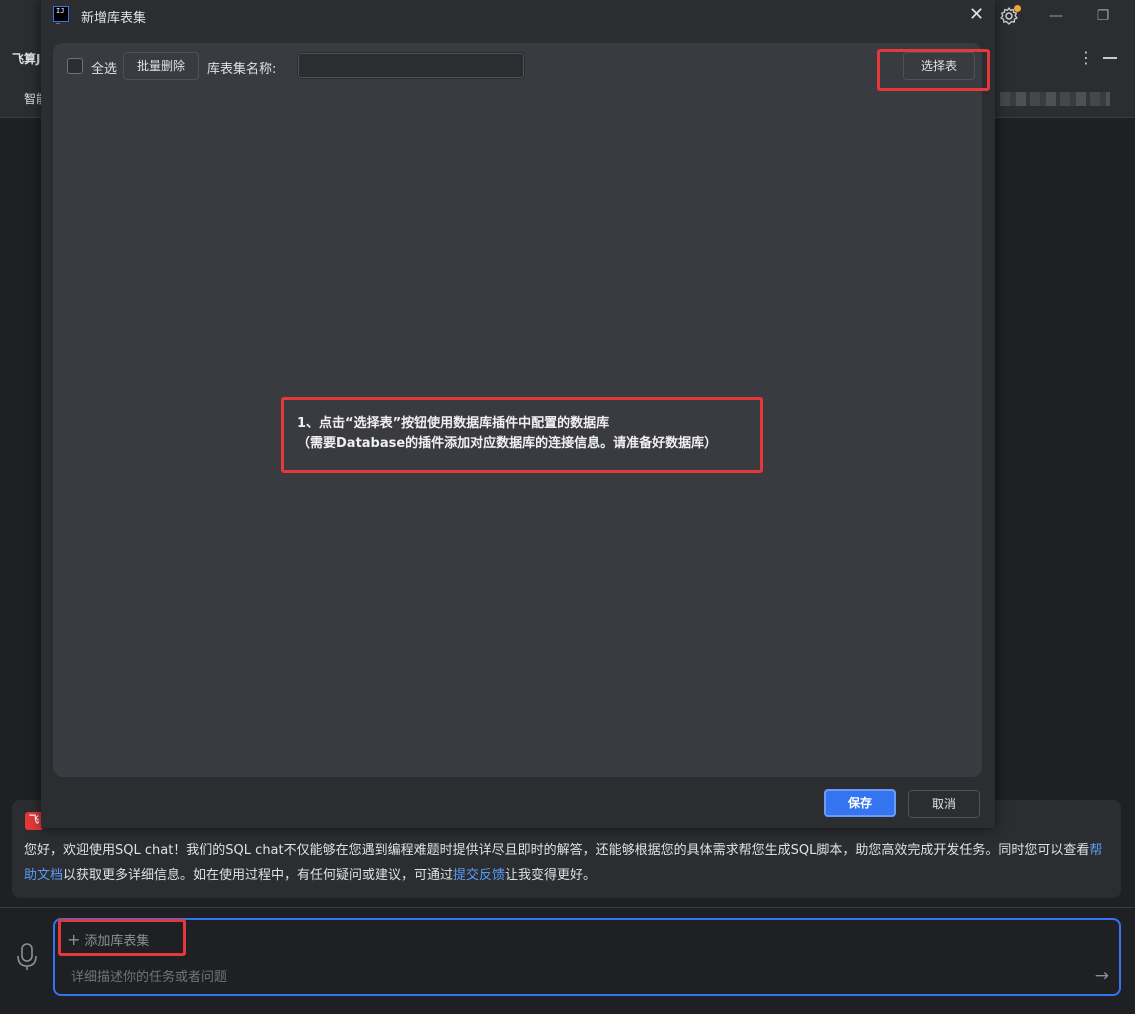 The image size is (1135, 1014). What do you see at coordinates (411, 65) in the screenshot?
I see `table-set-name-input` at bounding box center [411, 65].